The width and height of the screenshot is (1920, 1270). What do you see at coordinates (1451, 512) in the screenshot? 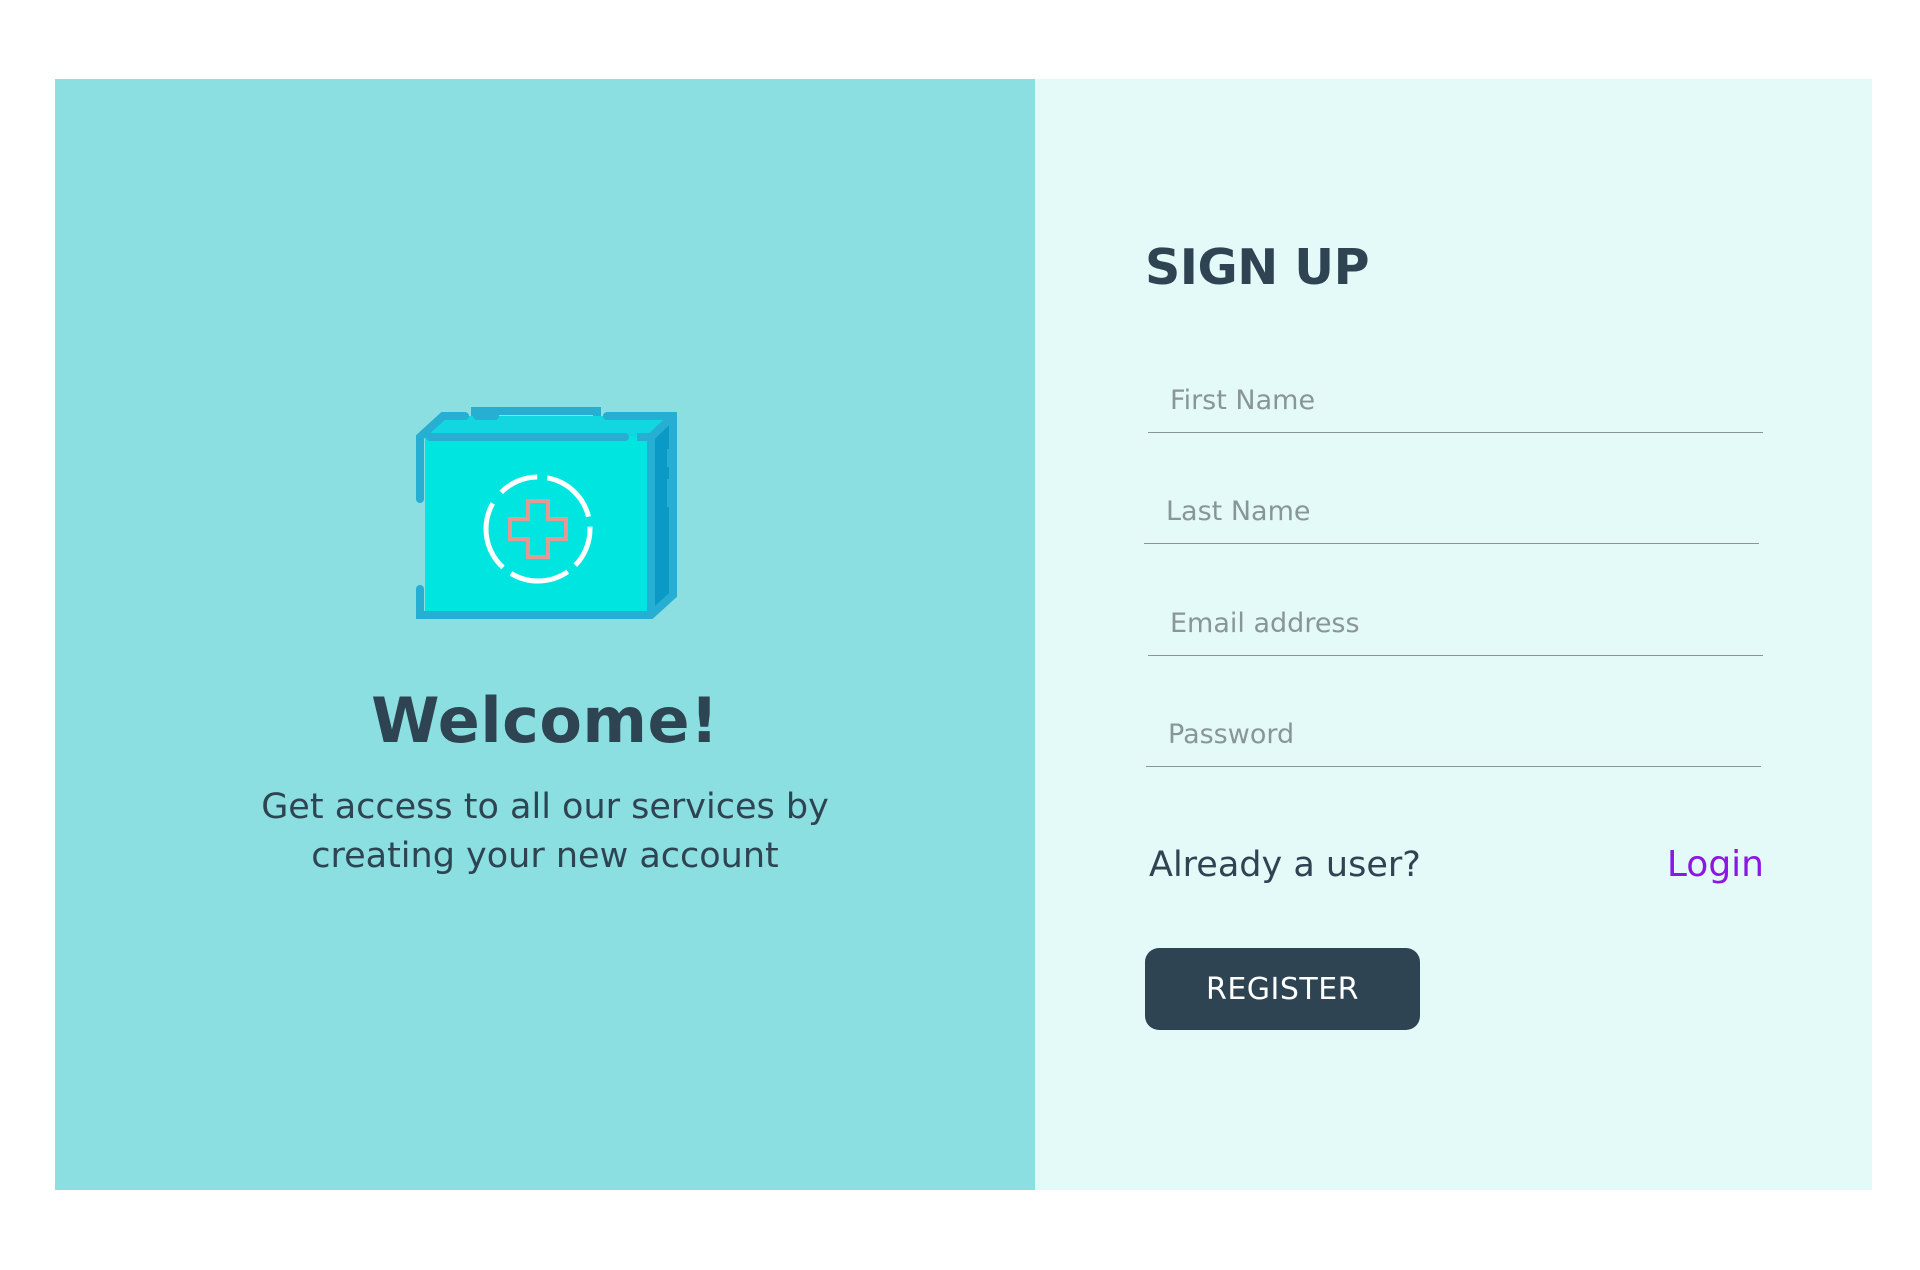
I see `last-name-field` at bounding box center [1451, 512].